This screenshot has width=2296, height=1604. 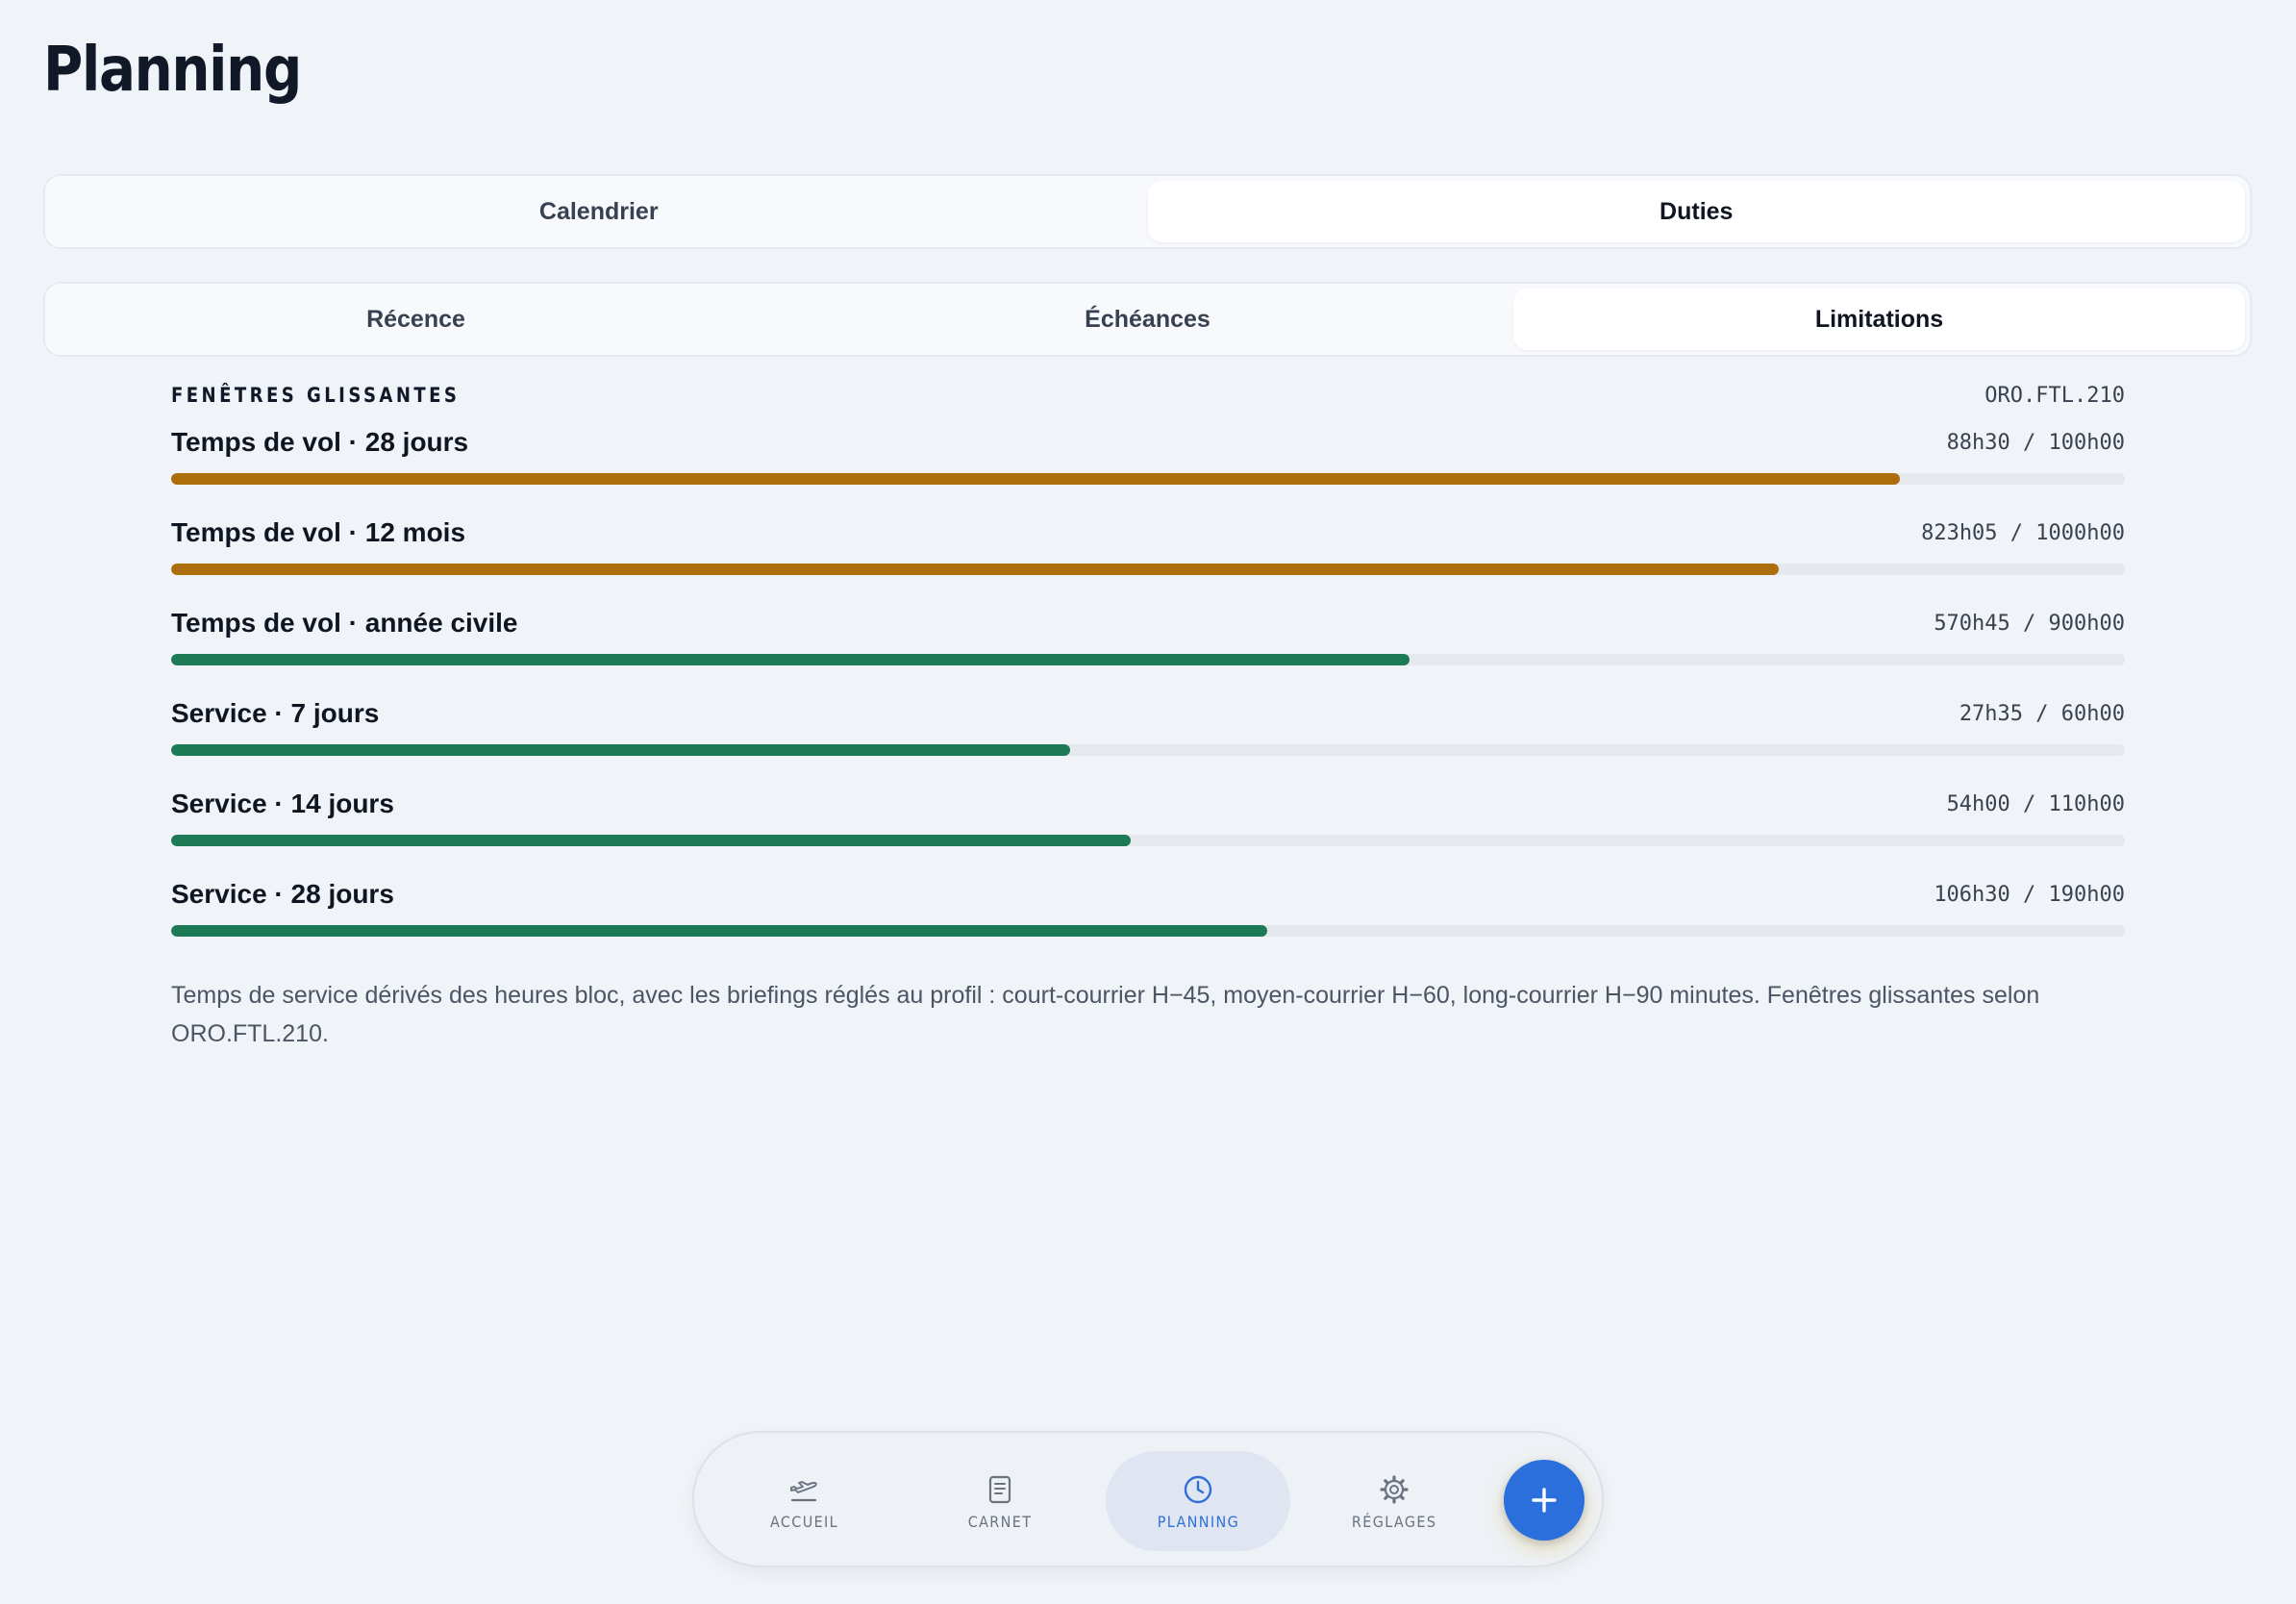 I want to click on limit-row: Service · 28 jours 106h30 / 190h00, so click(x=1148, y=923).